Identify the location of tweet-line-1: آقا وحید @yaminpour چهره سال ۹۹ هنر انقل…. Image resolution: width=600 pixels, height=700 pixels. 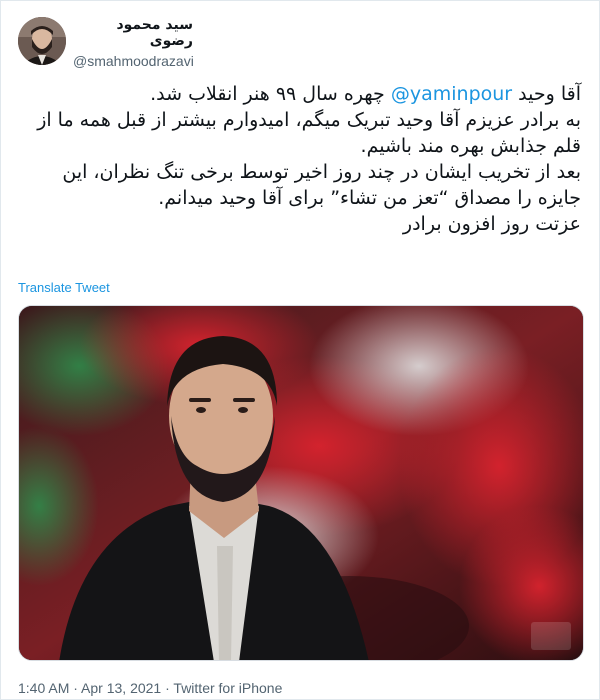
(301, 94).